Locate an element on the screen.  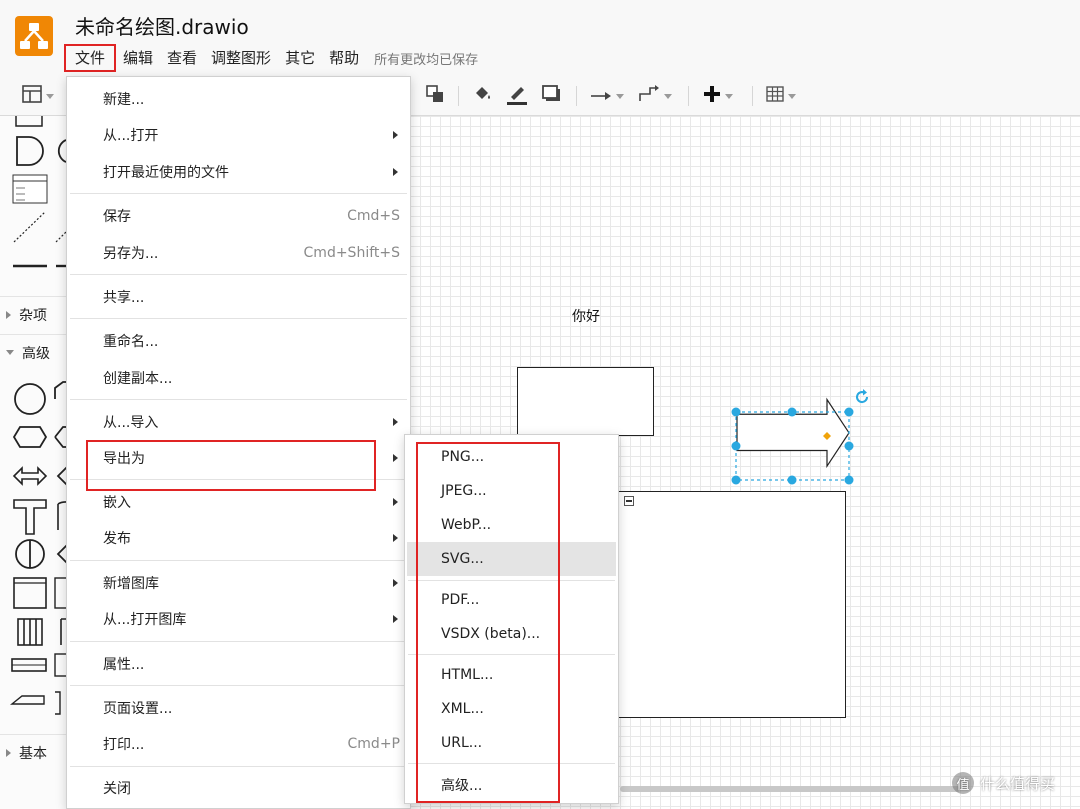
general-shapes-preview is located at coordinates (34, 206).